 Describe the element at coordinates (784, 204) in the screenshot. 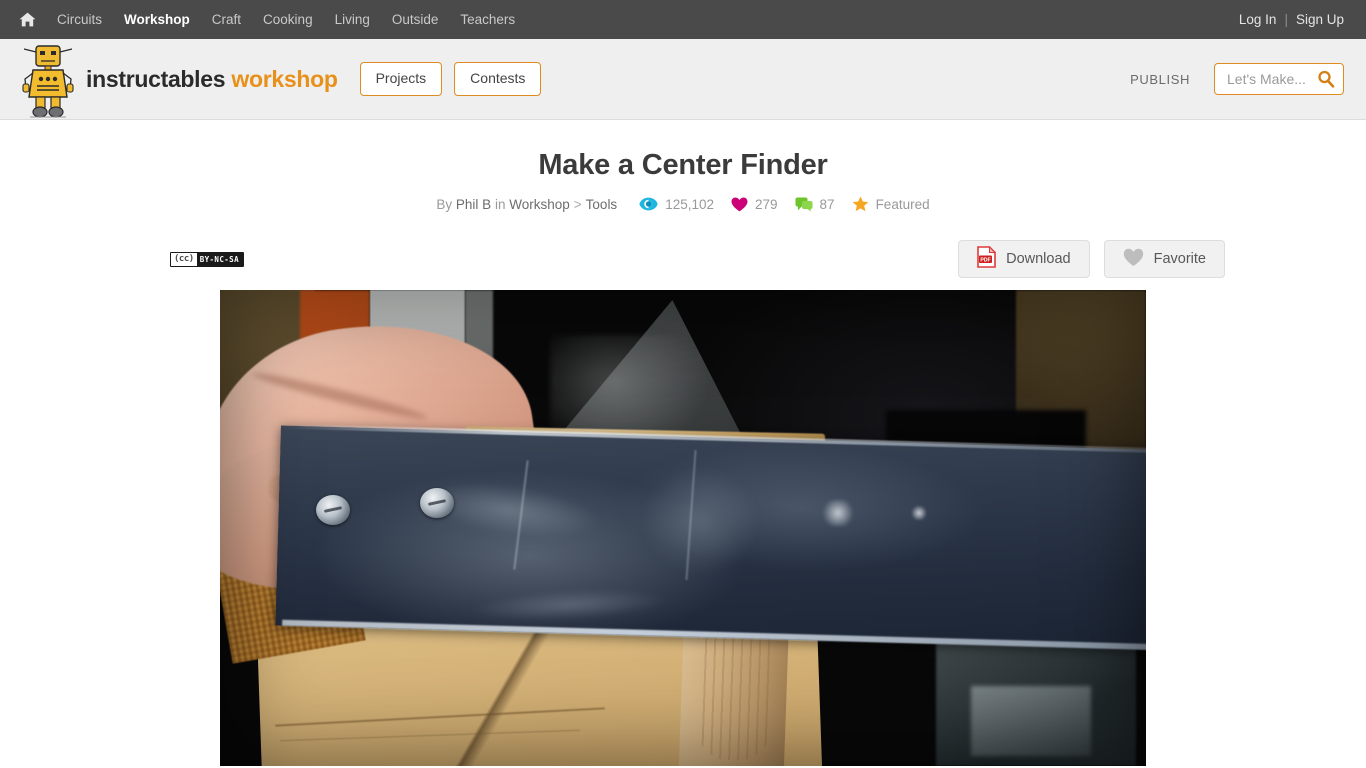

I see `article-stats: 125,102 279 87 Featured` at that location.